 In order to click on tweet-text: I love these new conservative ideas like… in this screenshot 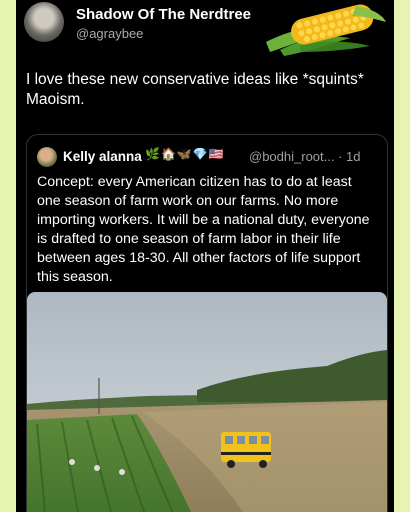, I will do `click(195, 89)`.